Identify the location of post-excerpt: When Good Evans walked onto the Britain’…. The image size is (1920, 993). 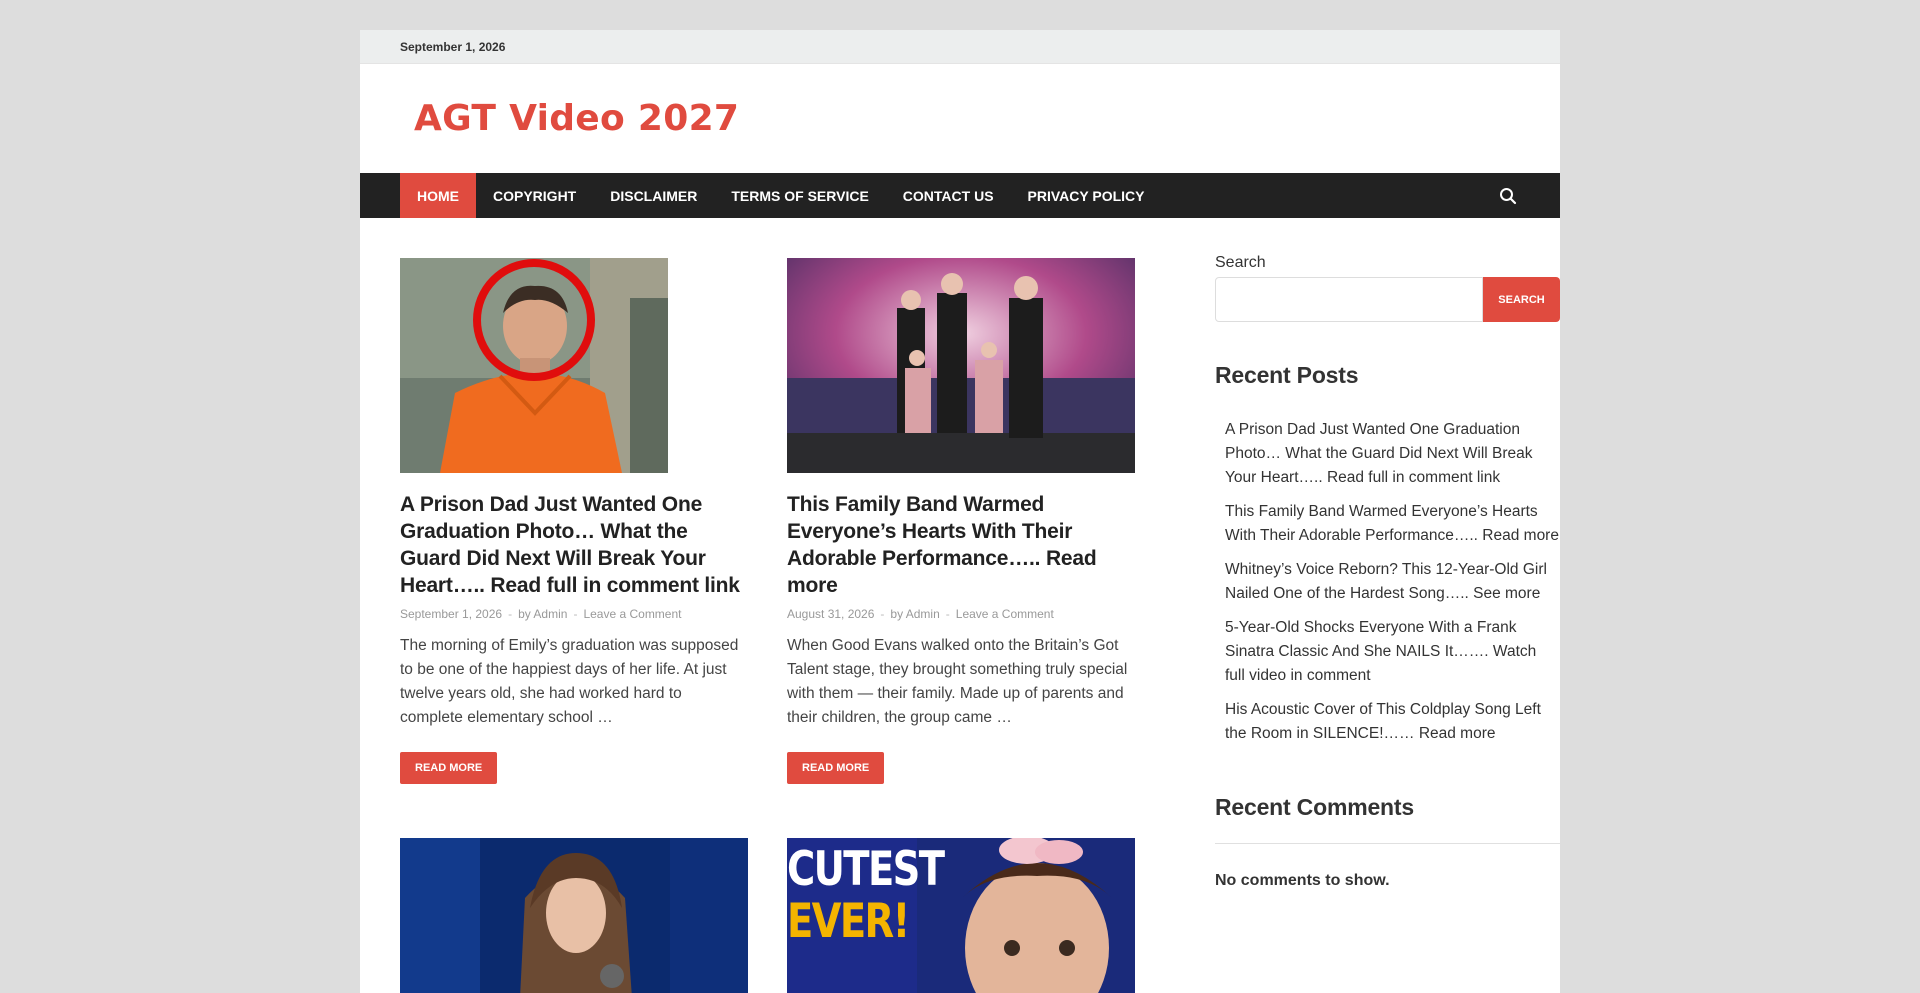
(957, 681).